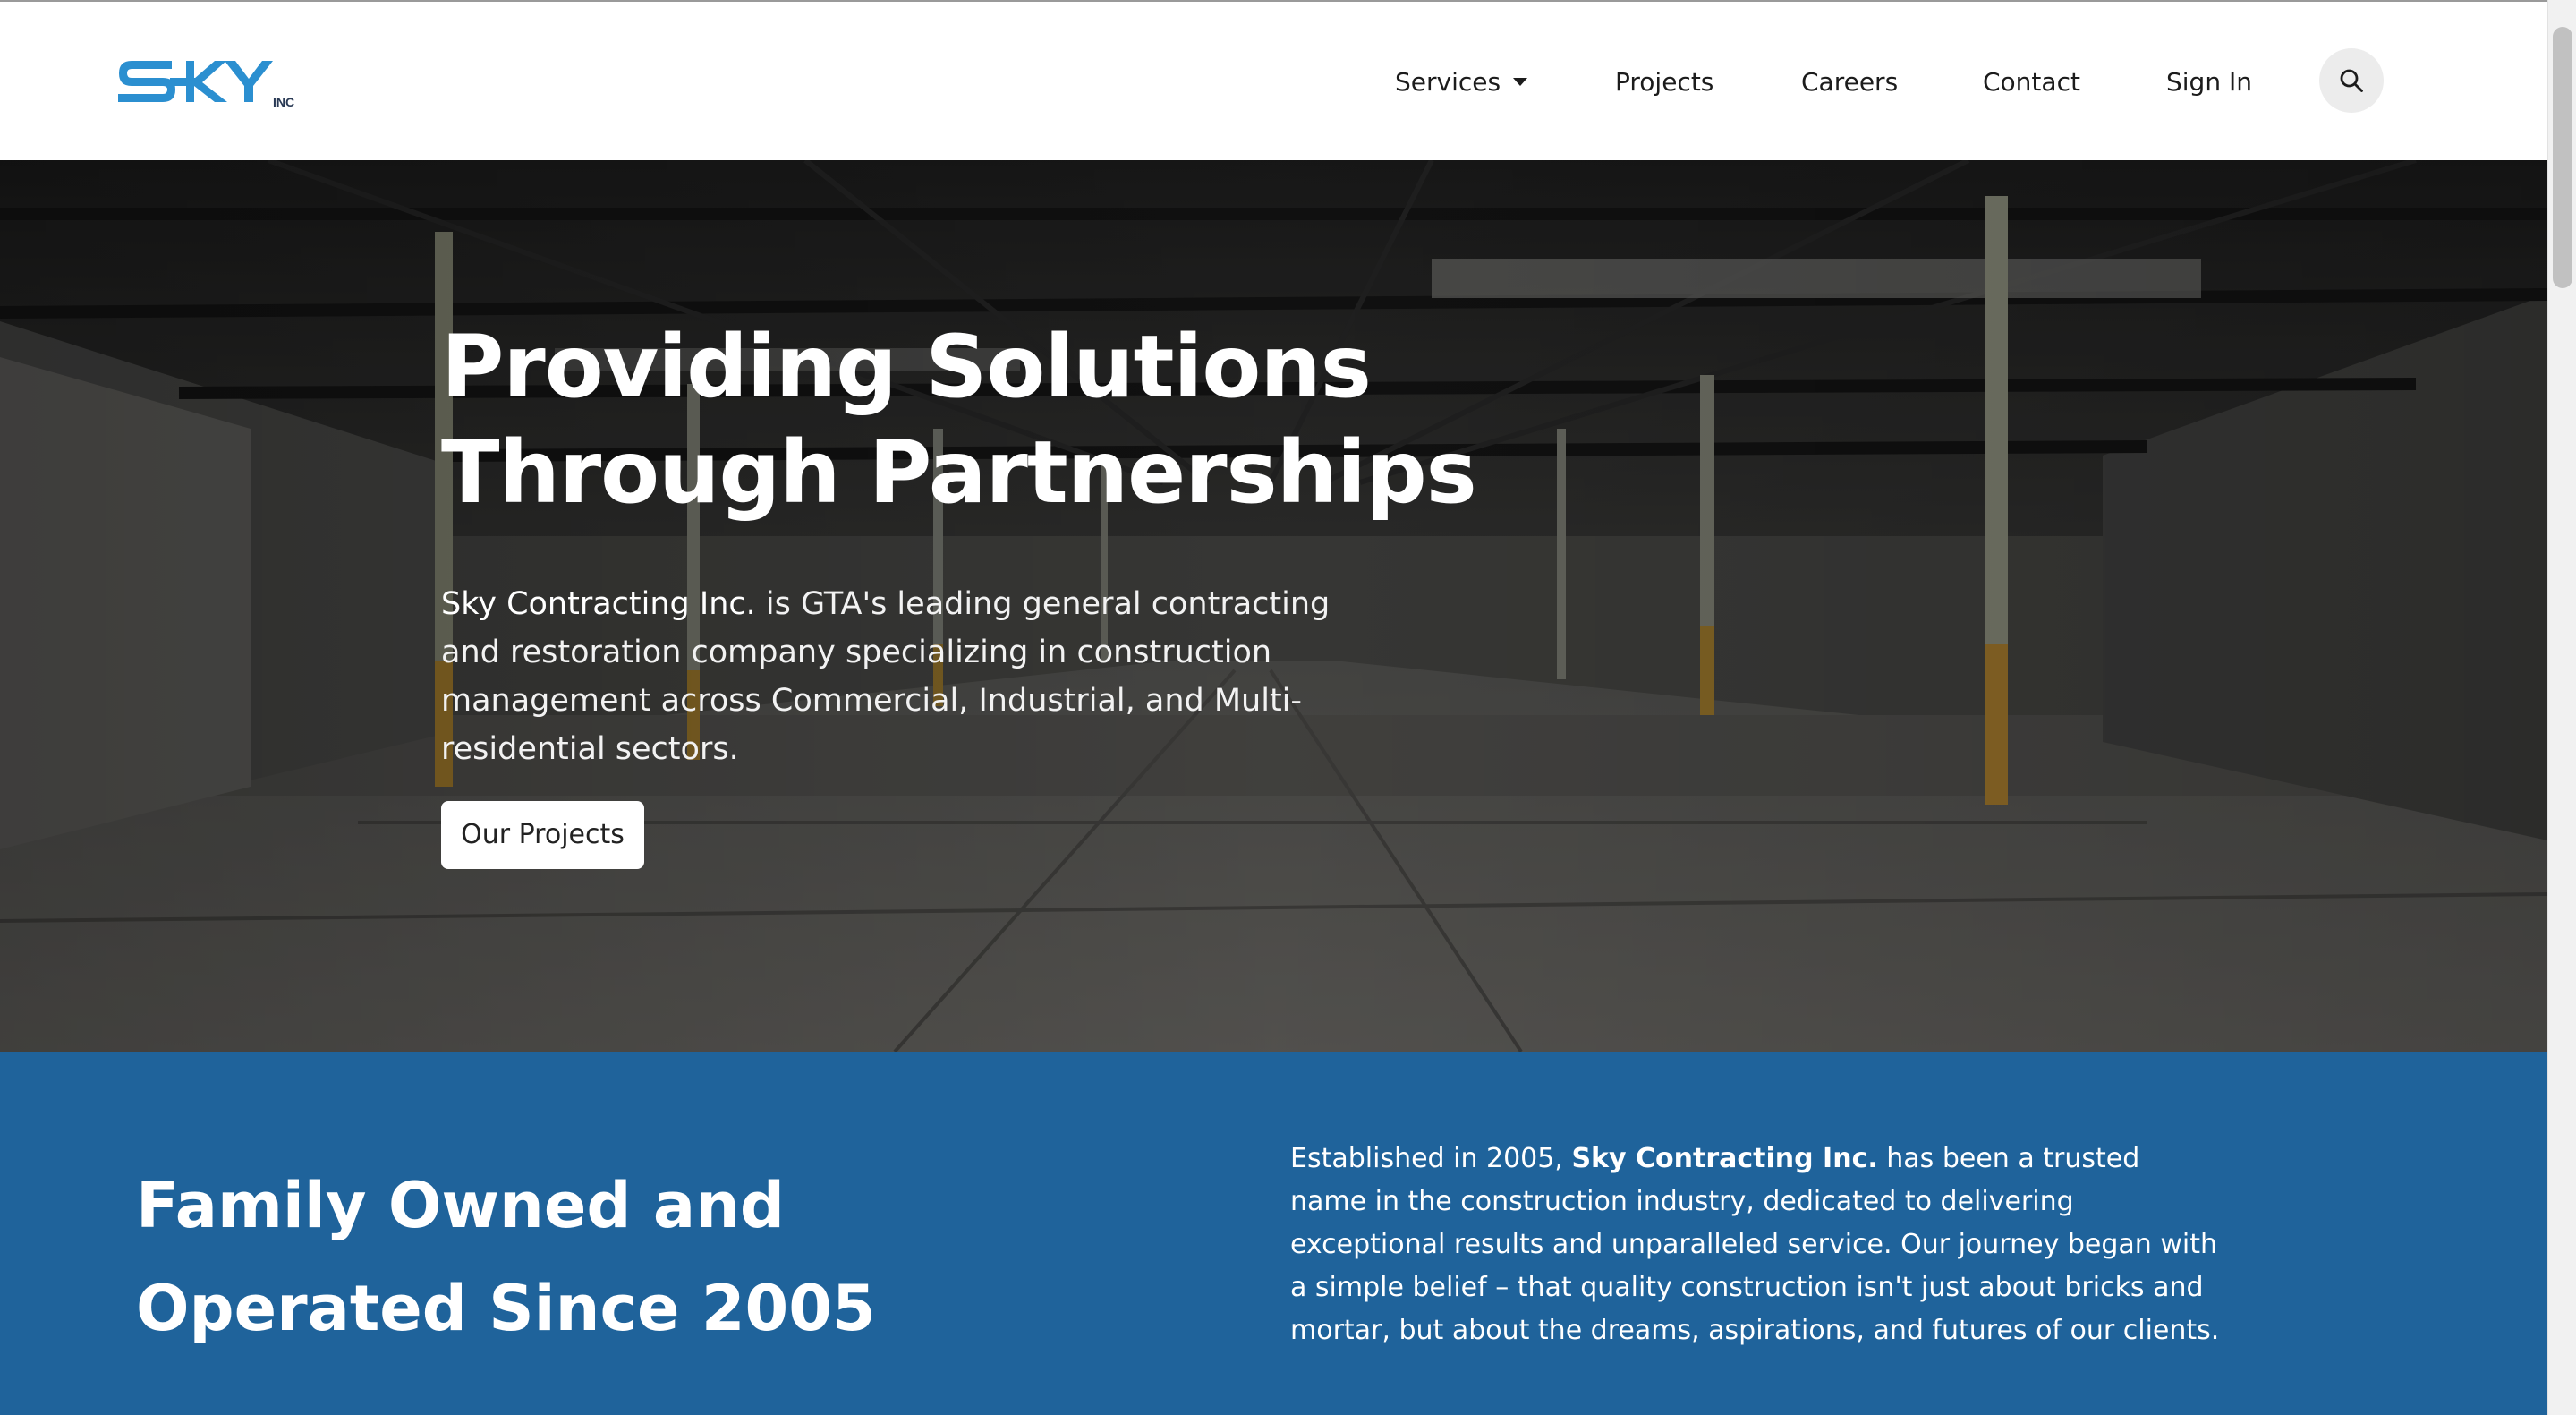  Describe the element at coordinates (1664, 82) in the screenshot. I see `nav-projects: Projects` at that location.